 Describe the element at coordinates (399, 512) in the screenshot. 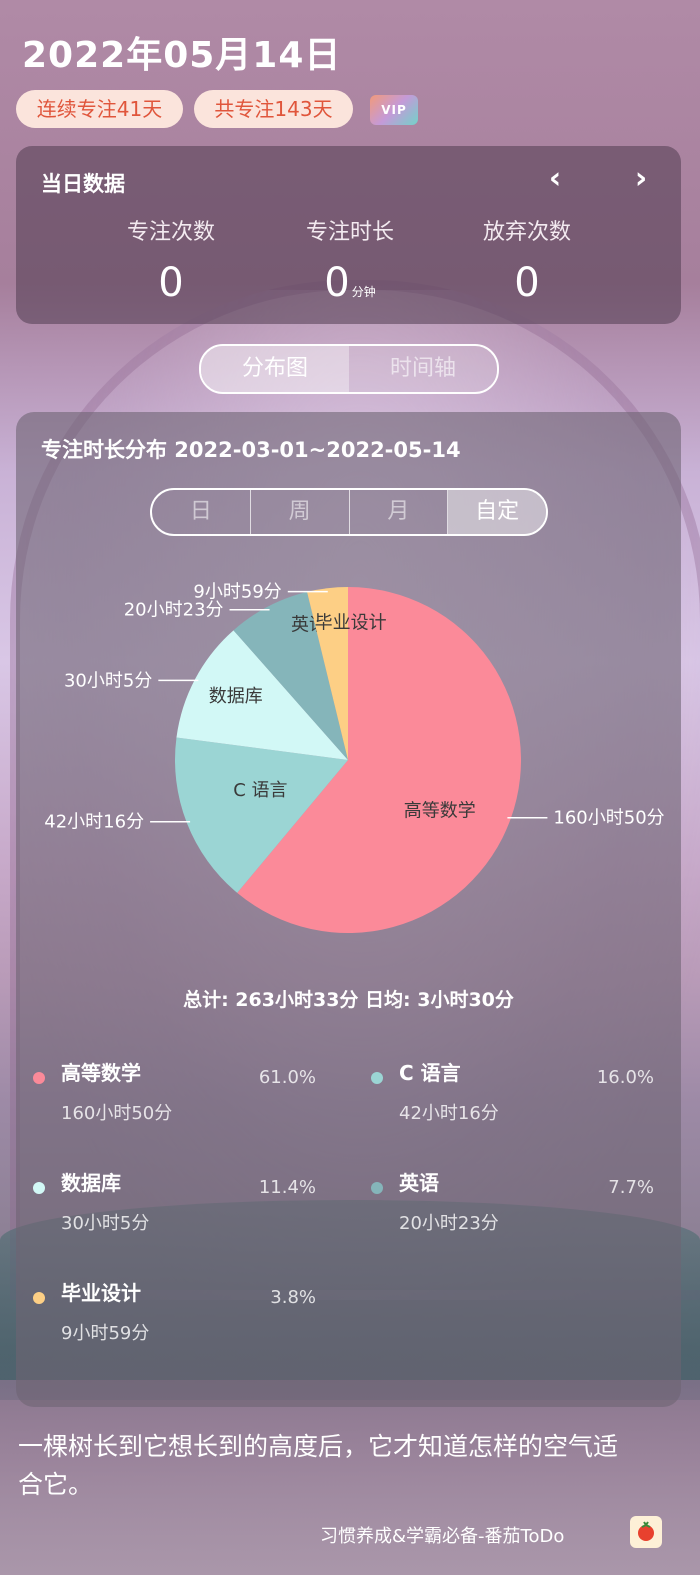

I see `tab-month: 月` at that location.